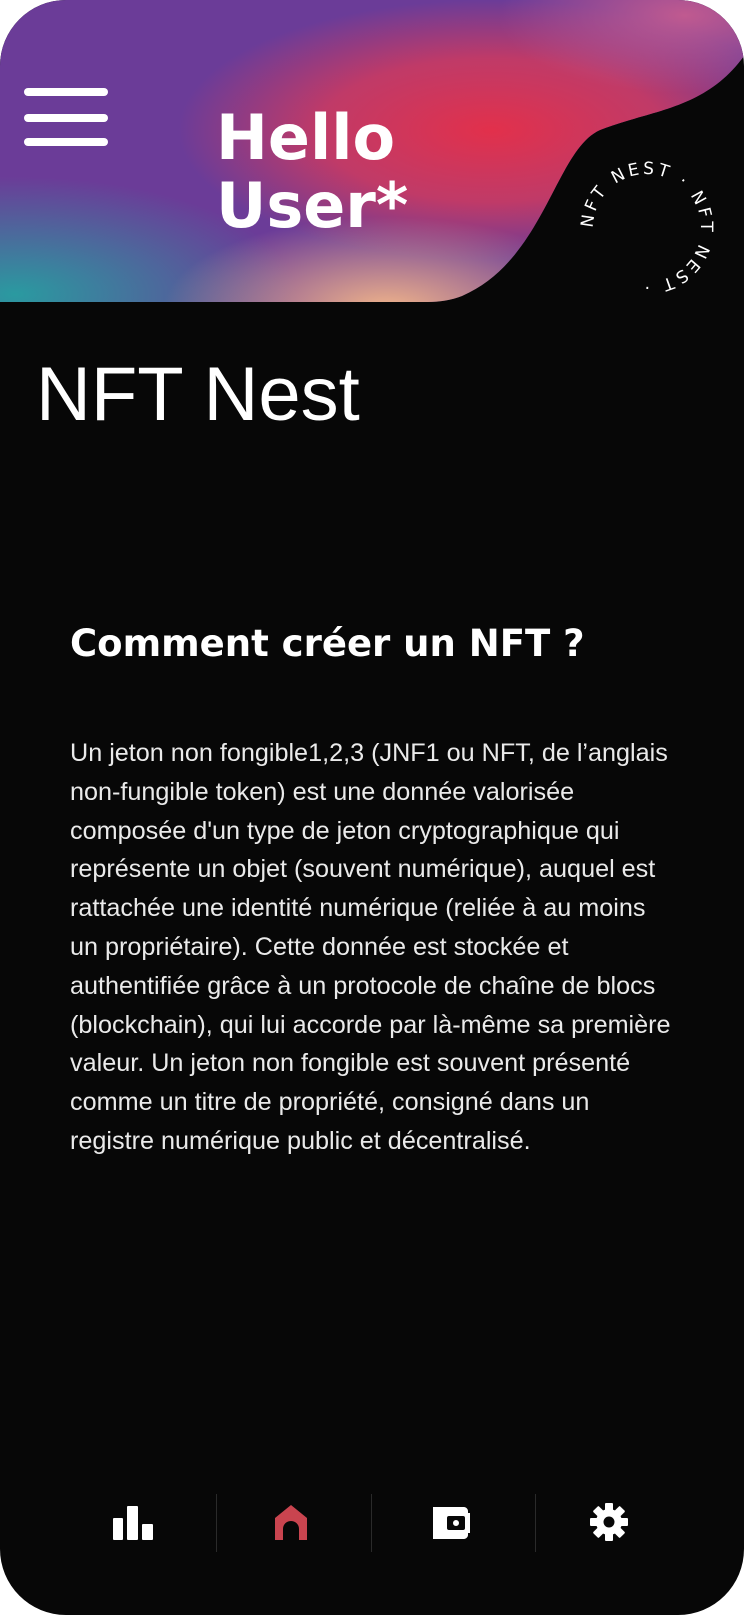 This screenshot has width=744, height=1615. I want to click on home-icon, so click(291, 1522).